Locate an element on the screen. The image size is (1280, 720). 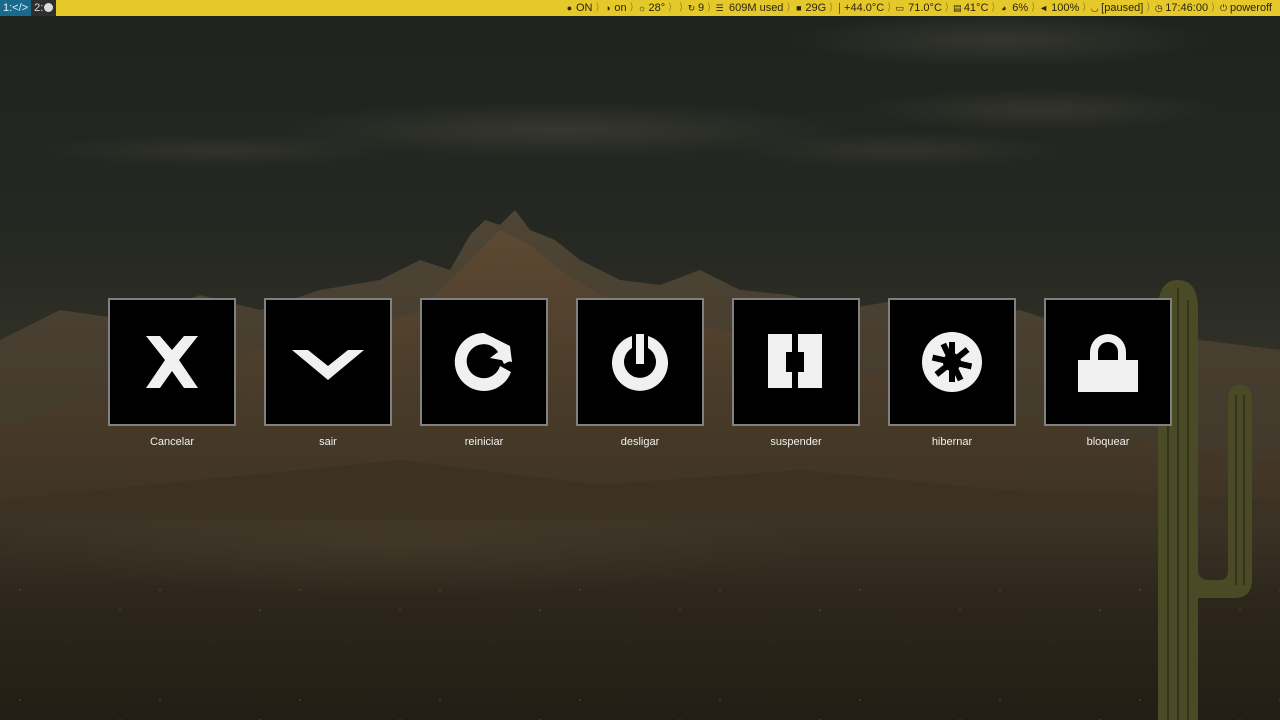
power-status: ⏻ poweroff is located at coordinates (1245, 8).